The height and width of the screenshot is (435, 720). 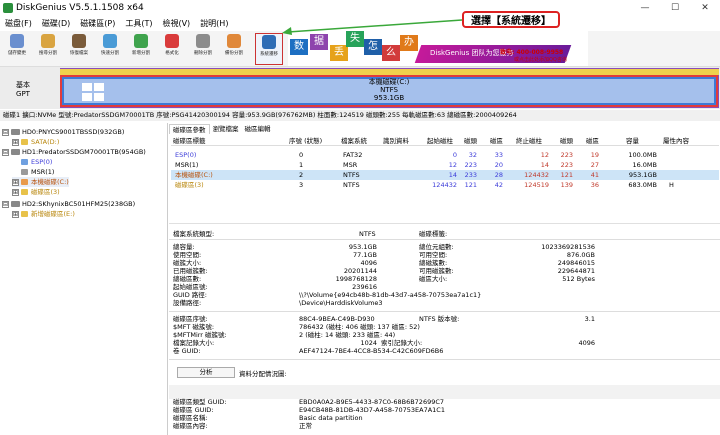 I want to click on minimize-button: —, so click(x=645, y=8).